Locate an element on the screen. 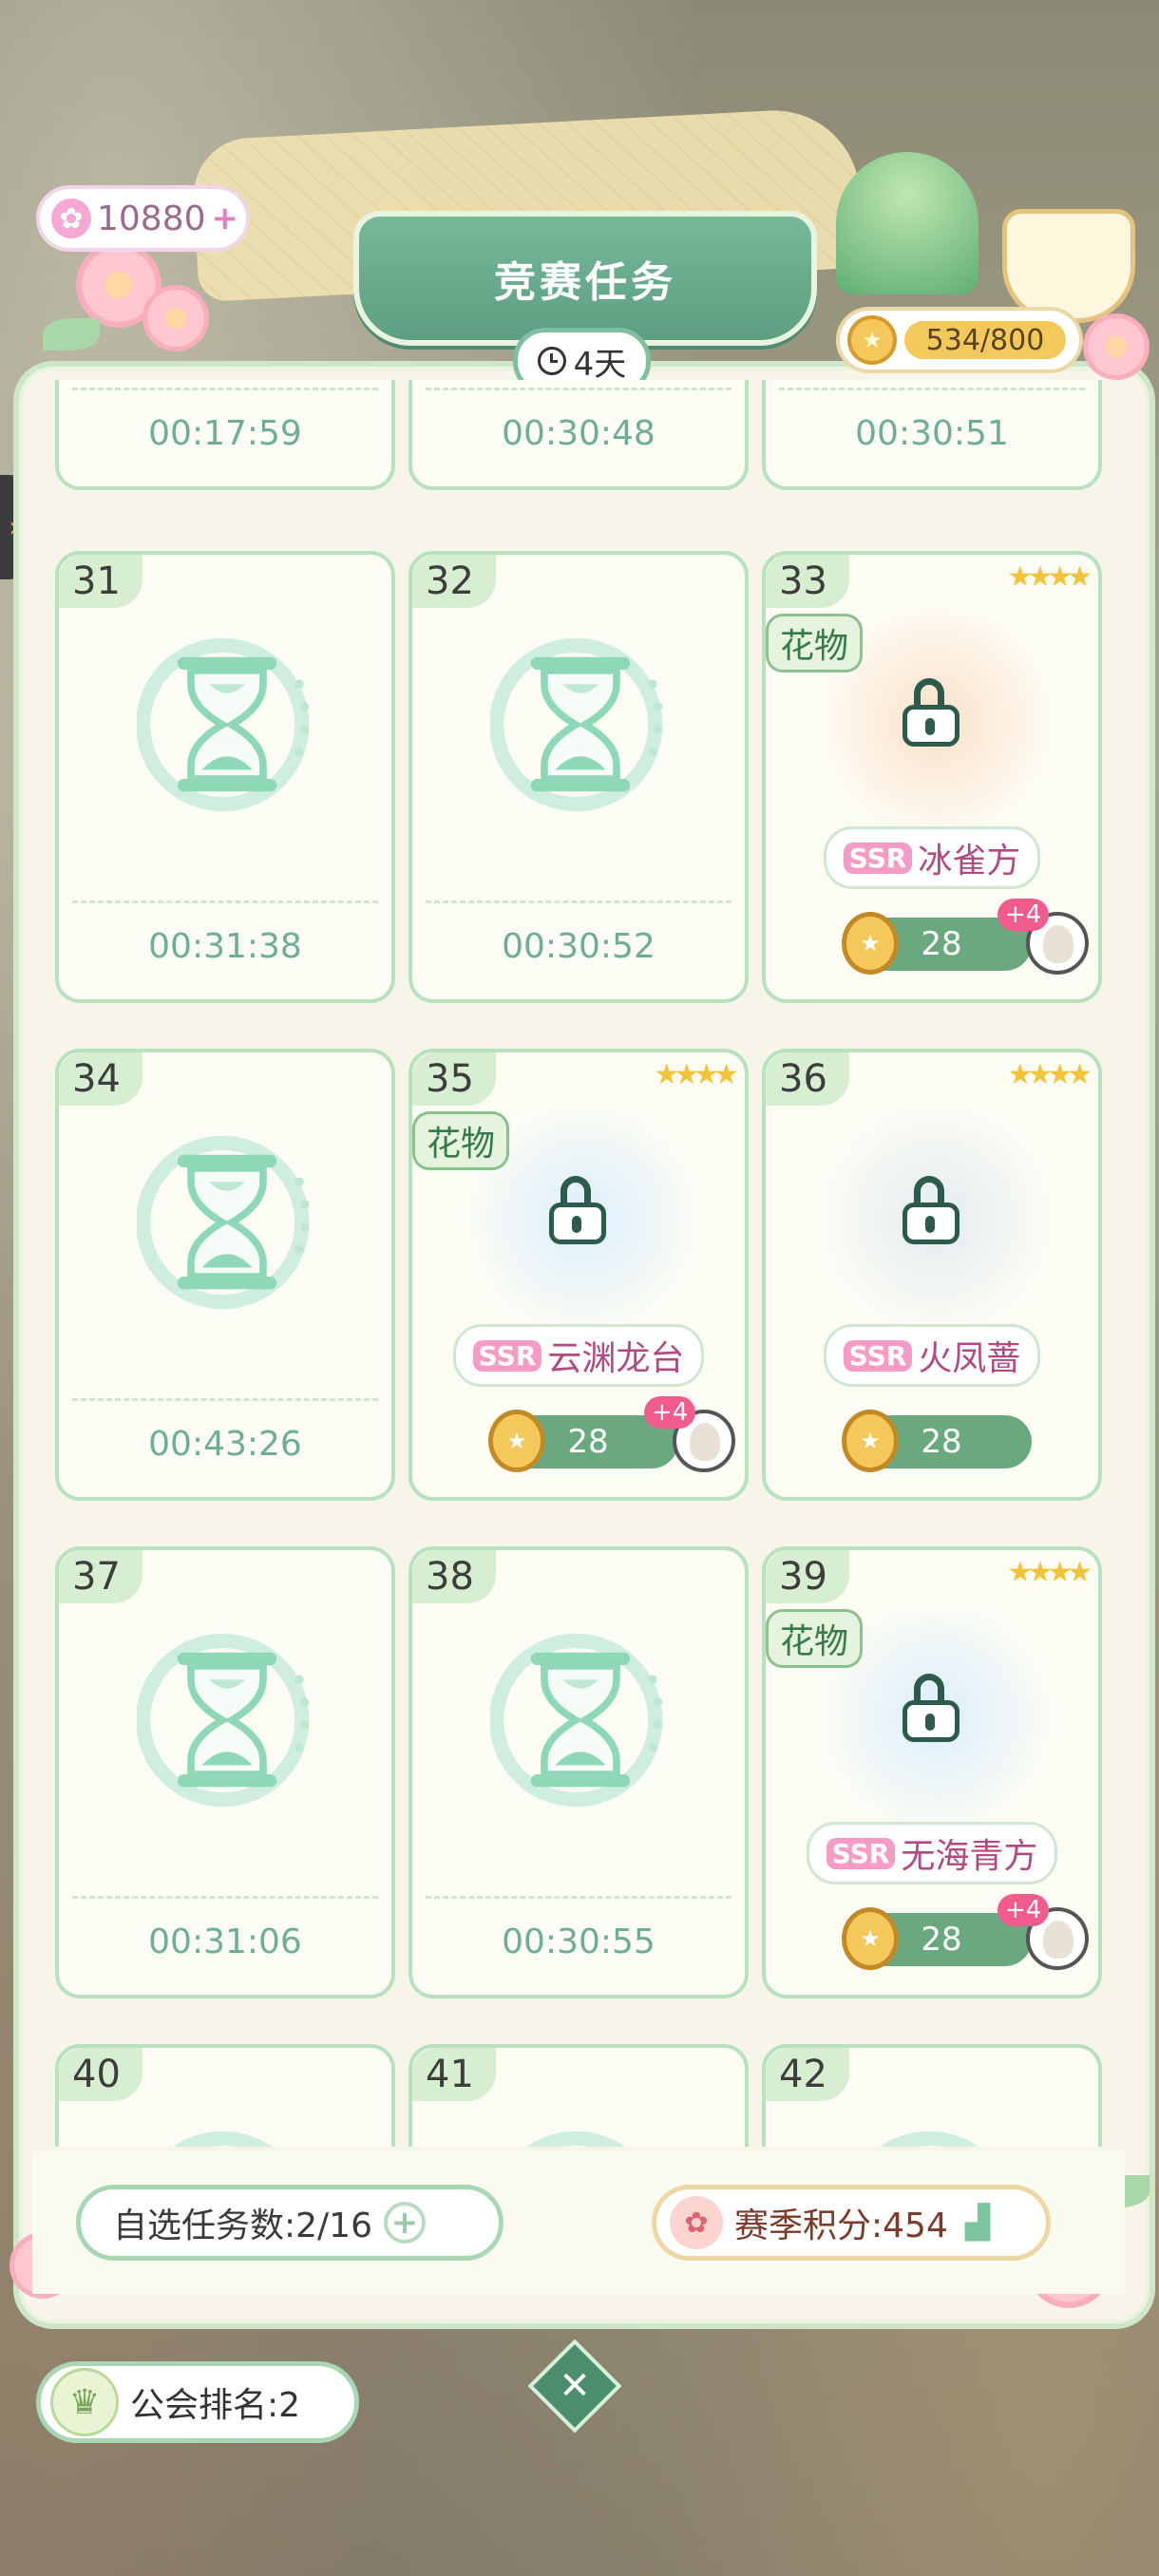  gem-icon: ✿ is located at coordinates (71, 218).